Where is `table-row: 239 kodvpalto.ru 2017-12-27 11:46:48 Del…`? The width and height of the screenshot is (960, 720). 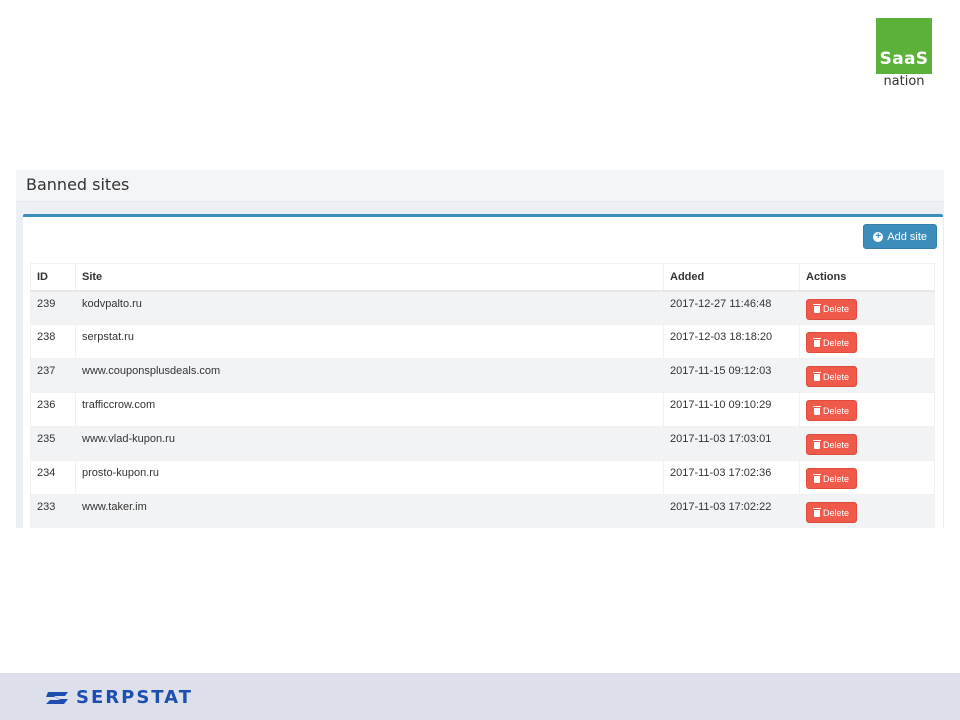
table-row: 239 kodvpalto.ru 2017-12-27 11:46:48 Del… is located at coordinates (482, 307).